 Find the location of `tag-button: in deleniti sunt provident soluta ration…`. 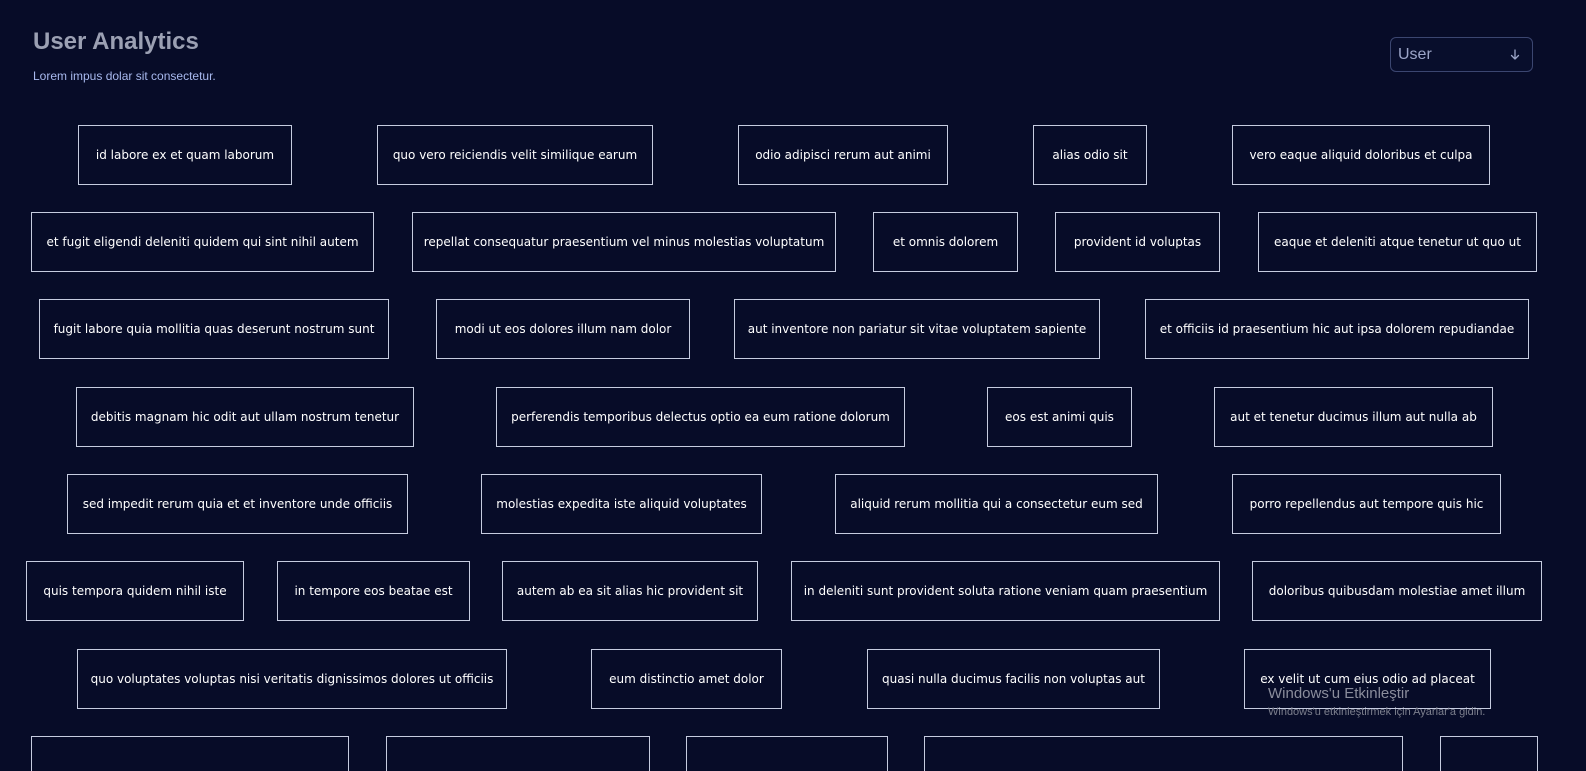

tag-button: in deleniti sunt provident soluta ration… is located at coordinates (1005, 591).